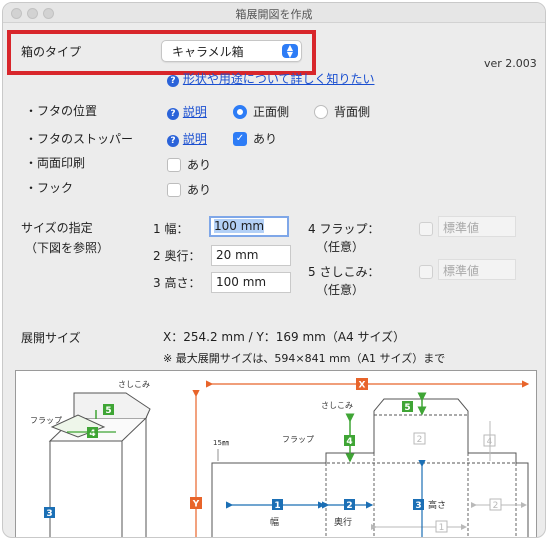  What do you see at coordinates (271, 112) in the screenshot?
I see `lid-front-label: 正面側` at bounding box center [271, 112].